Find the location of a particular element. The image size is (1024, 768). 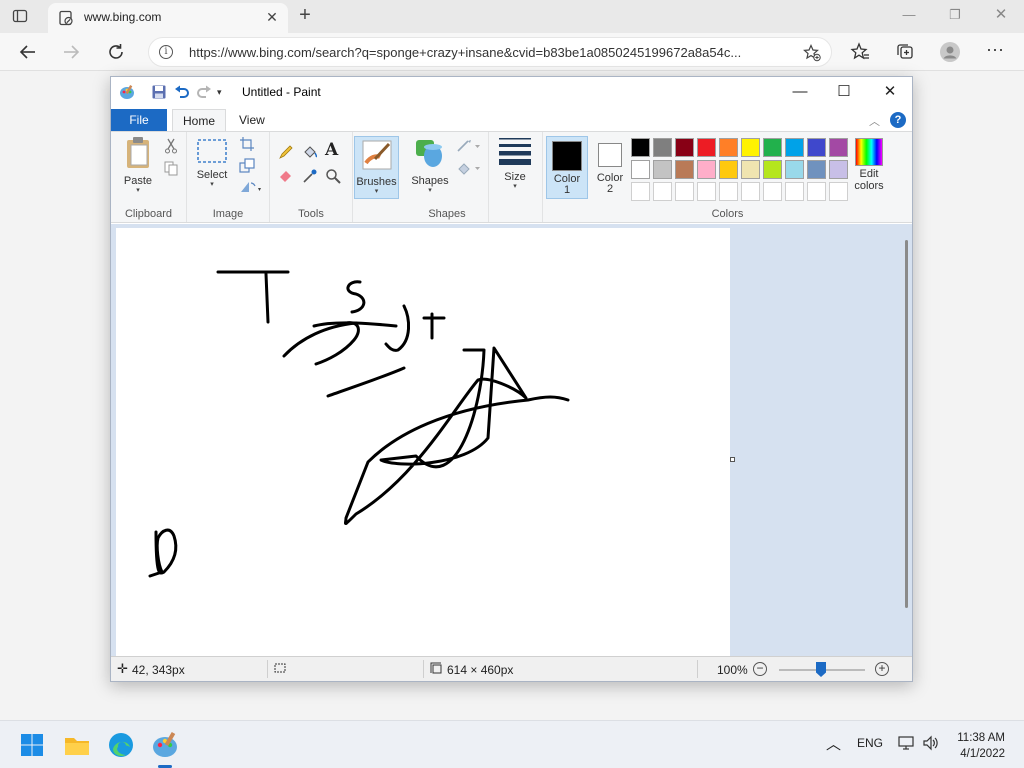

size-button: Size ▾ is located at coordinates (515, 163).